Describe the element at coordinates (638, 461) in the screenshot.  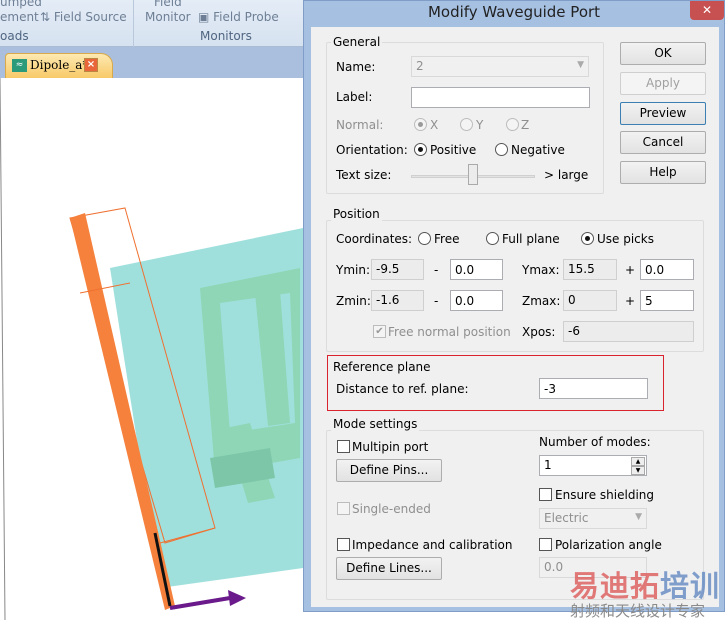
I see `spin-up-icon: ▲` at that location.